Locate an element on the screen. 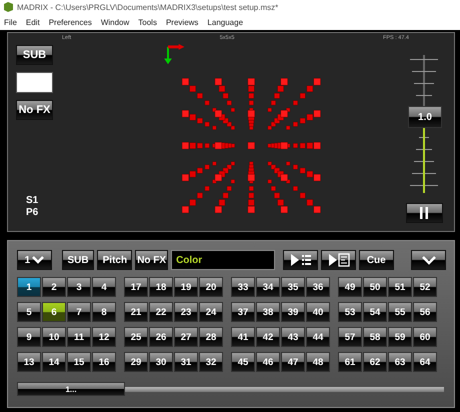 The image size is (460, 412). place-button: 53 is located at coordinates (350, 312).